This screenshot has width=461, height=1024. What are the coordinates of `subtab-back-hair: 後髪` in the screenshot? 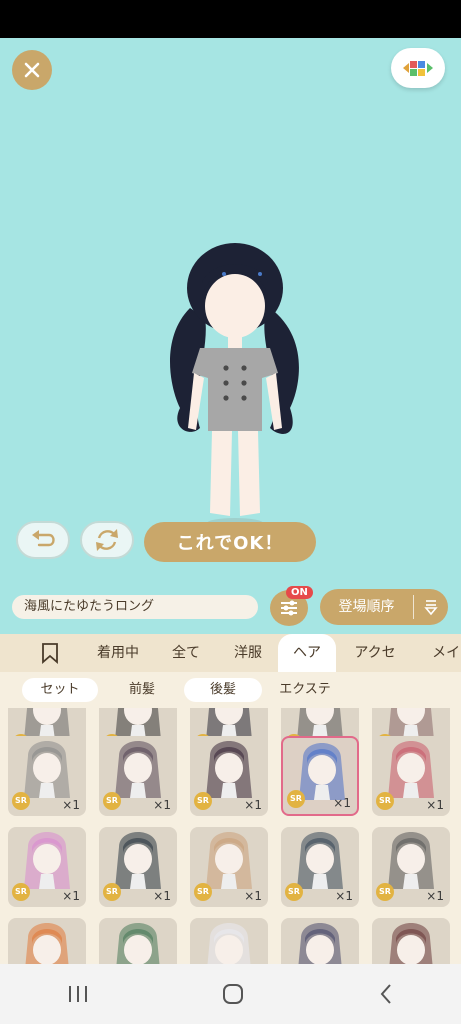 It's located at (223, 690).